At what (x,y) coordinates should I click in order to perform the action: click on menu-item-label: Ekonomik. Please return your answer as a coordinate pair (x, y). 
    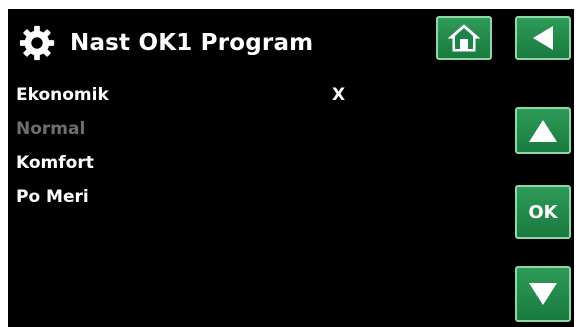
    Looking at the image, I should click on (62, 95).